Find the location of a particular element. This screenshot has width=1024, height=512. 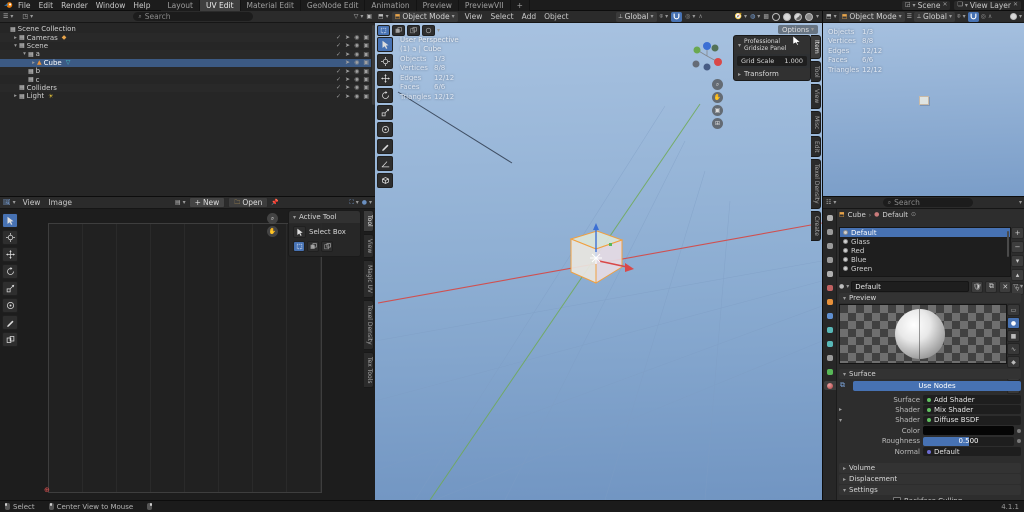

xray-toggle: ▩ is located at coordinates (766, 16).